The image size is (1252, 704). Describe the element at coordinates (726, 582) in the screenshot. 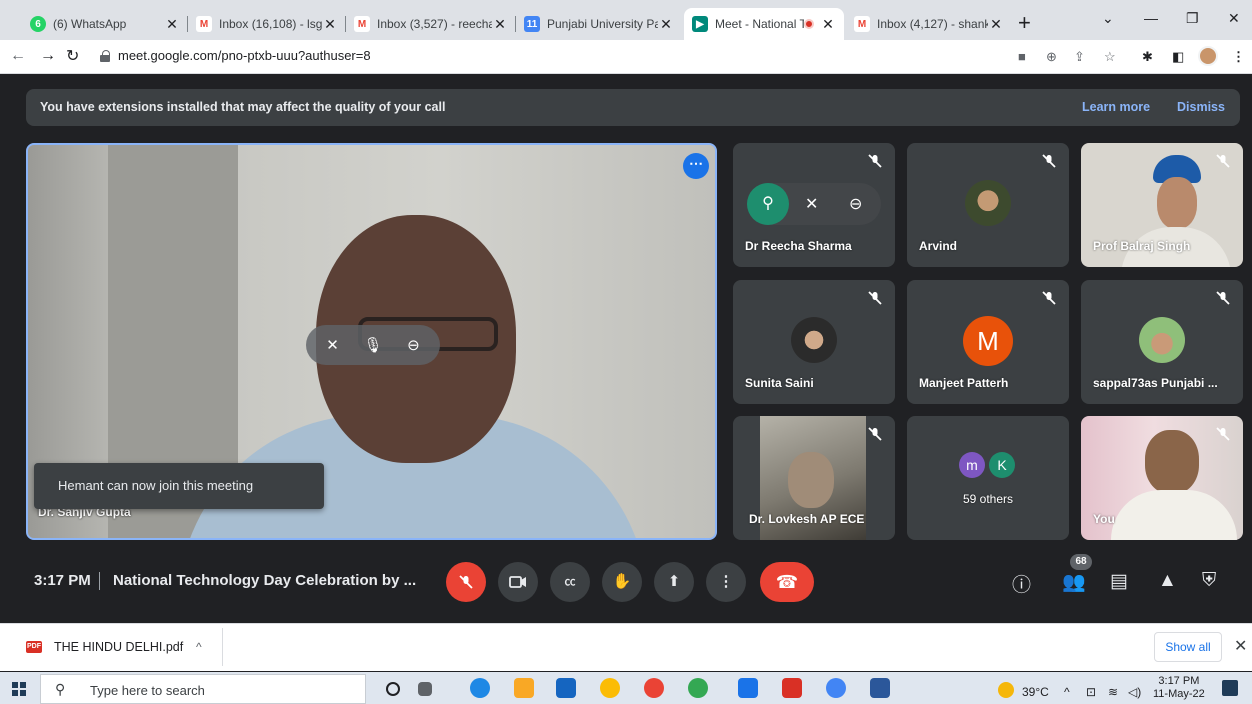

I see `more-options-button: ⋮` at that location.